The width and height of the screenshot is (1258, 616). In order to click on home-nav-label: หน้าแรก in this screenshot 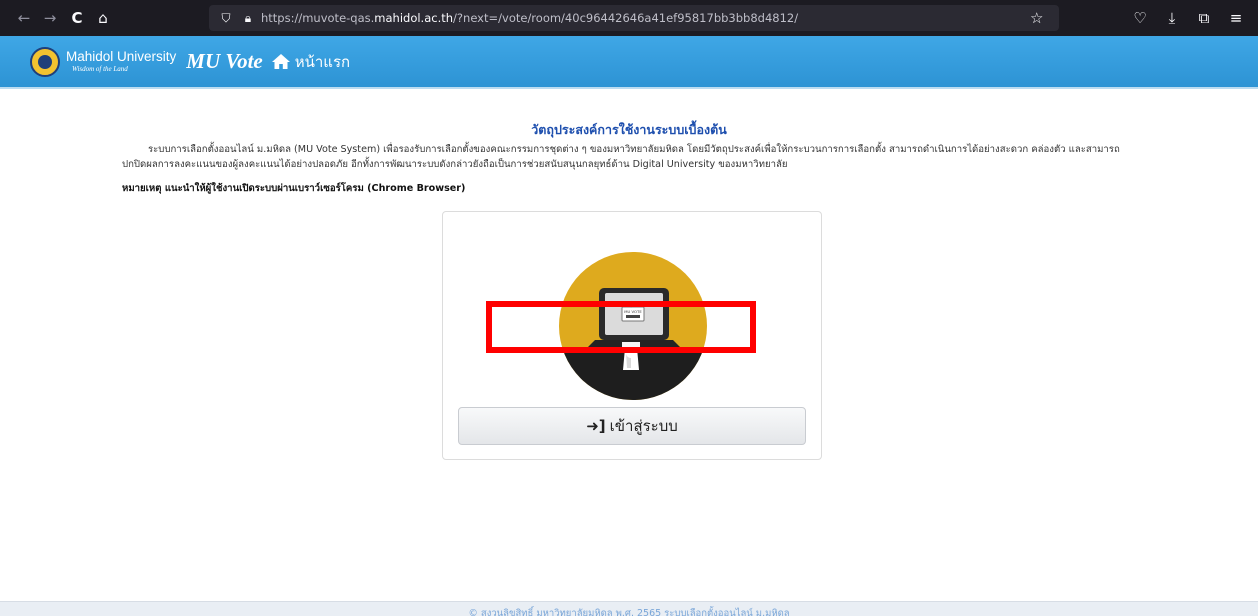, I will do `click(322, 61)`.